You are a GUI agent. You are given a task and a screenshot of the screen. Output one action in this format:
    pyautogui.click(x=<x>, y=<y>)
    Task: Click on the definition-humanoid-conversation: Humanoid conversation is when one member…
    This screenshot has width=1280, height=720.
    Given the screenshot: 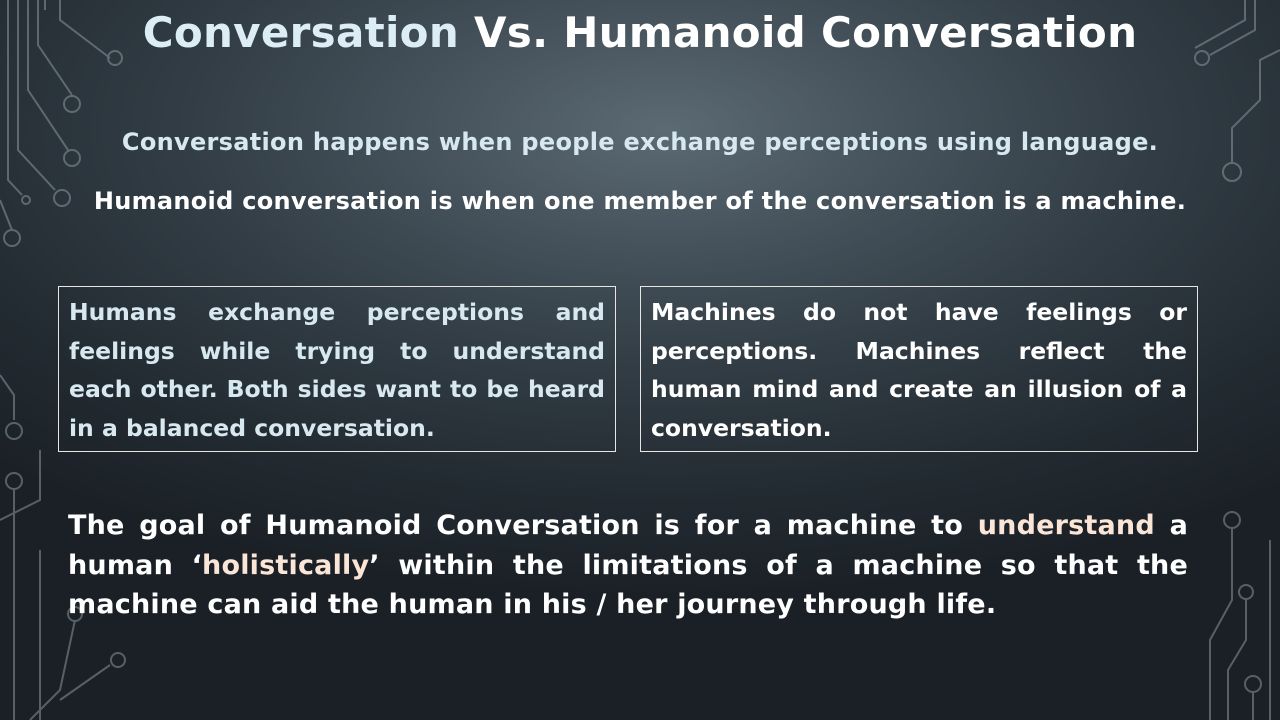 What is the action you would take?
    pyautogui.click(x=640, y=201)
    